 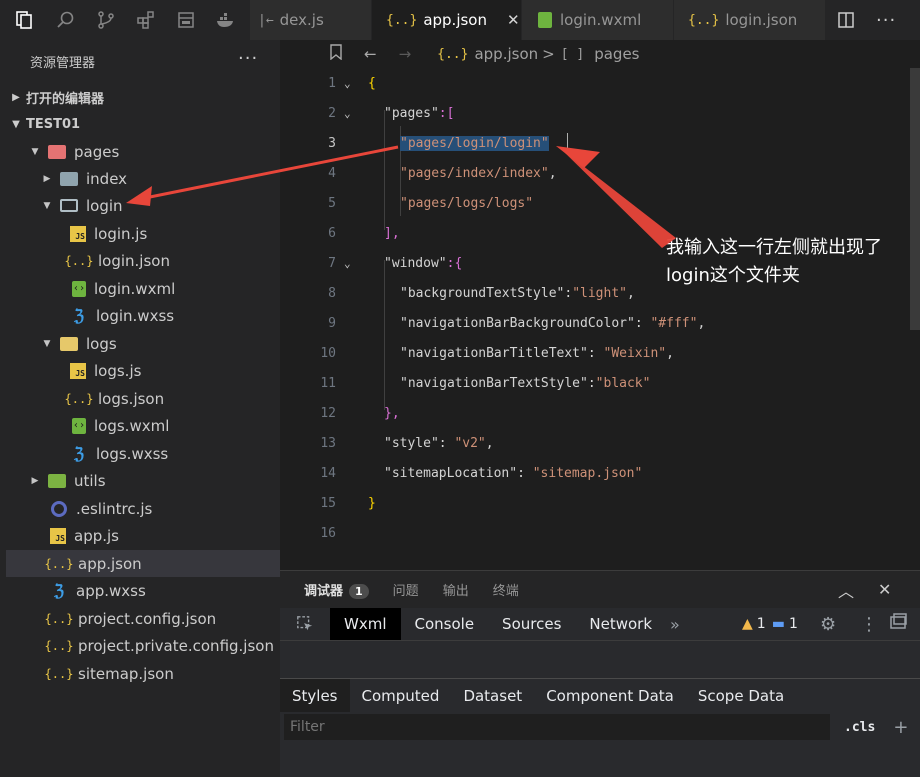 What do you see at coordinates (143, 370) in the screenshot?
I see `tree-file-logs-js: JS logs.js` at bounding box center [143, 370].